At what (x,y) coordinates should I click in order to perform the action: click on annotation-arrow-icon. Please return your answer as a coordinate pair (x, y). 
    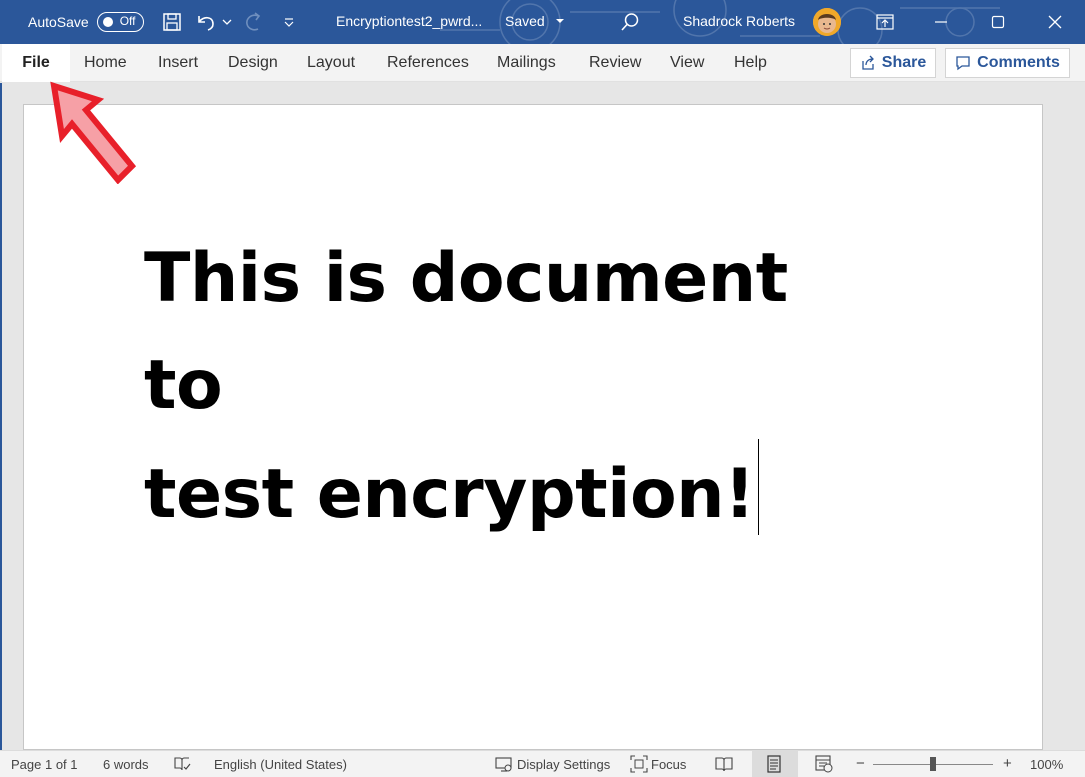
    Looking at the image, I should click on (93, 132).